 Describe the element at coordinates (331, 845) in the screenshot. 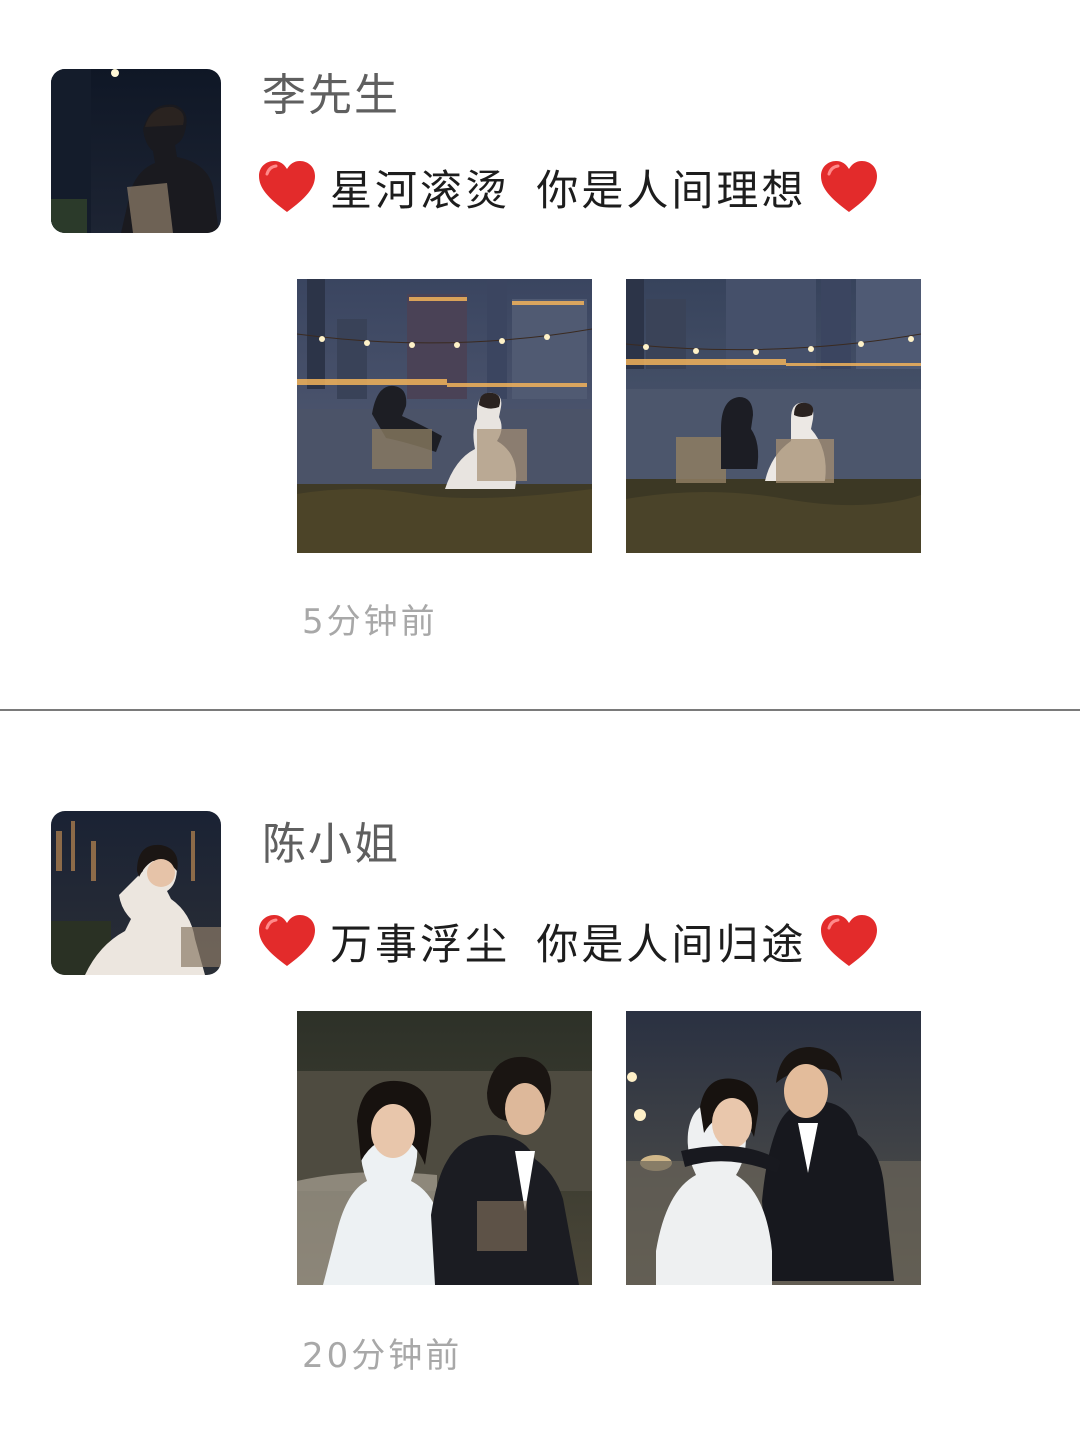

I see `author-name: 陈小姐` at that location.